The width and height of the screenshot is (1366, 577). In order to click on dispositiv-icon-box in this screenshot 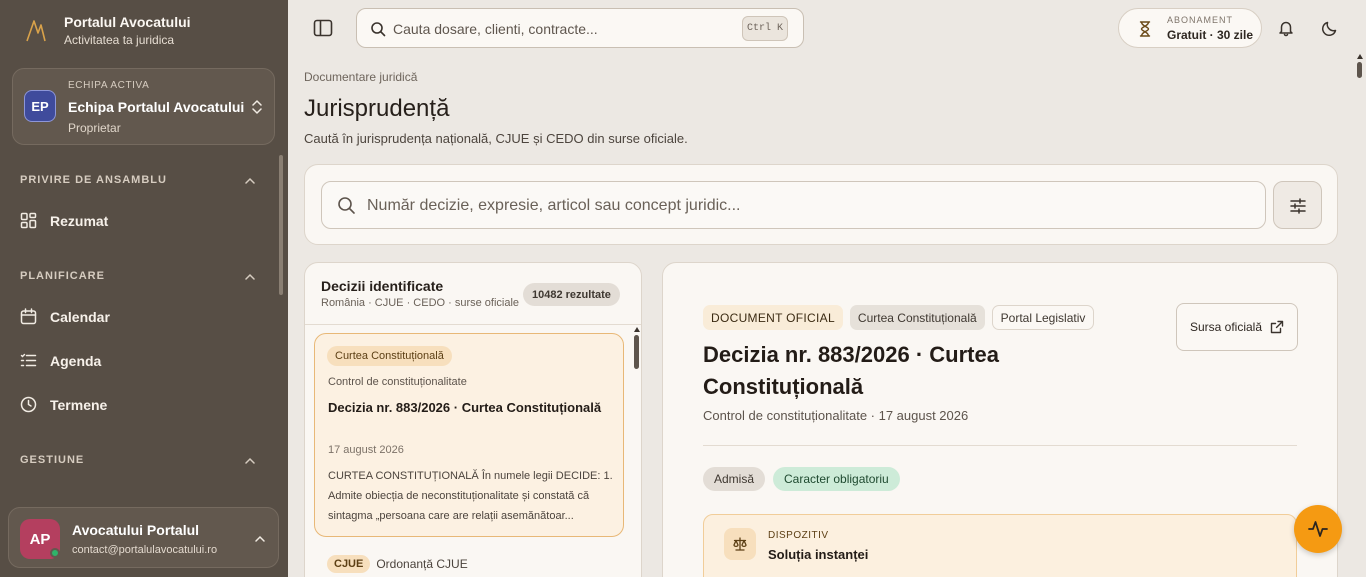, I will do `click(740, 544)`.